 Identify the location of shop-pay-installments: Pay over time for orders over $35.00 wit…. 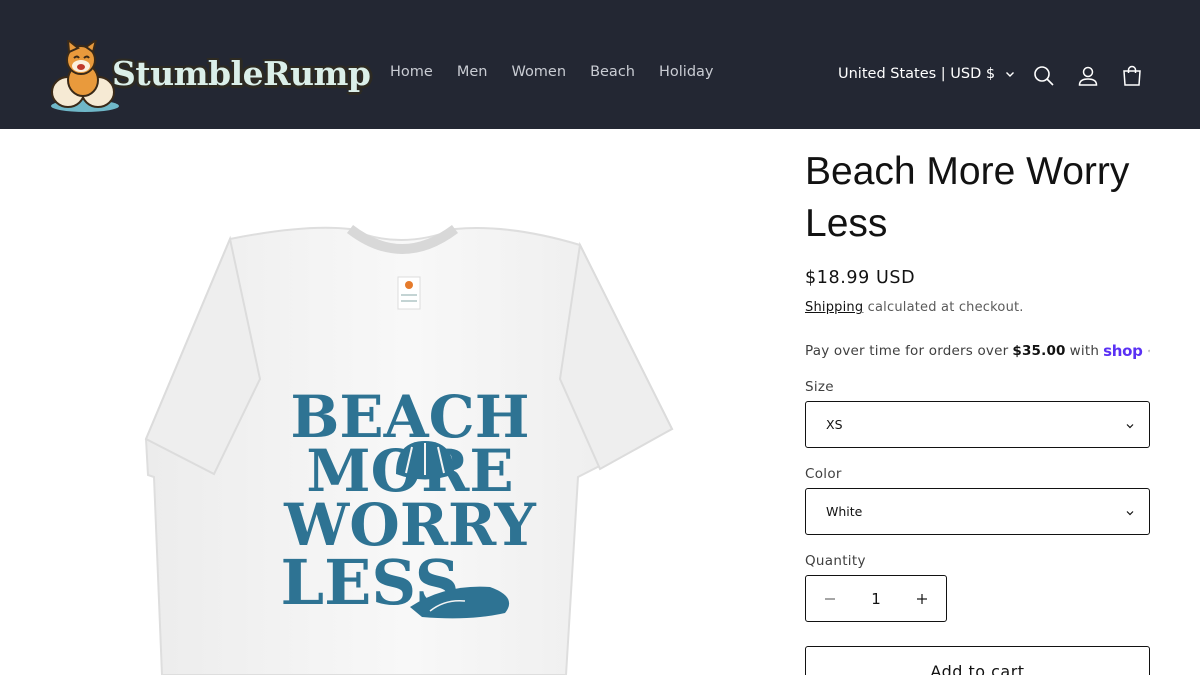
(977, 351).